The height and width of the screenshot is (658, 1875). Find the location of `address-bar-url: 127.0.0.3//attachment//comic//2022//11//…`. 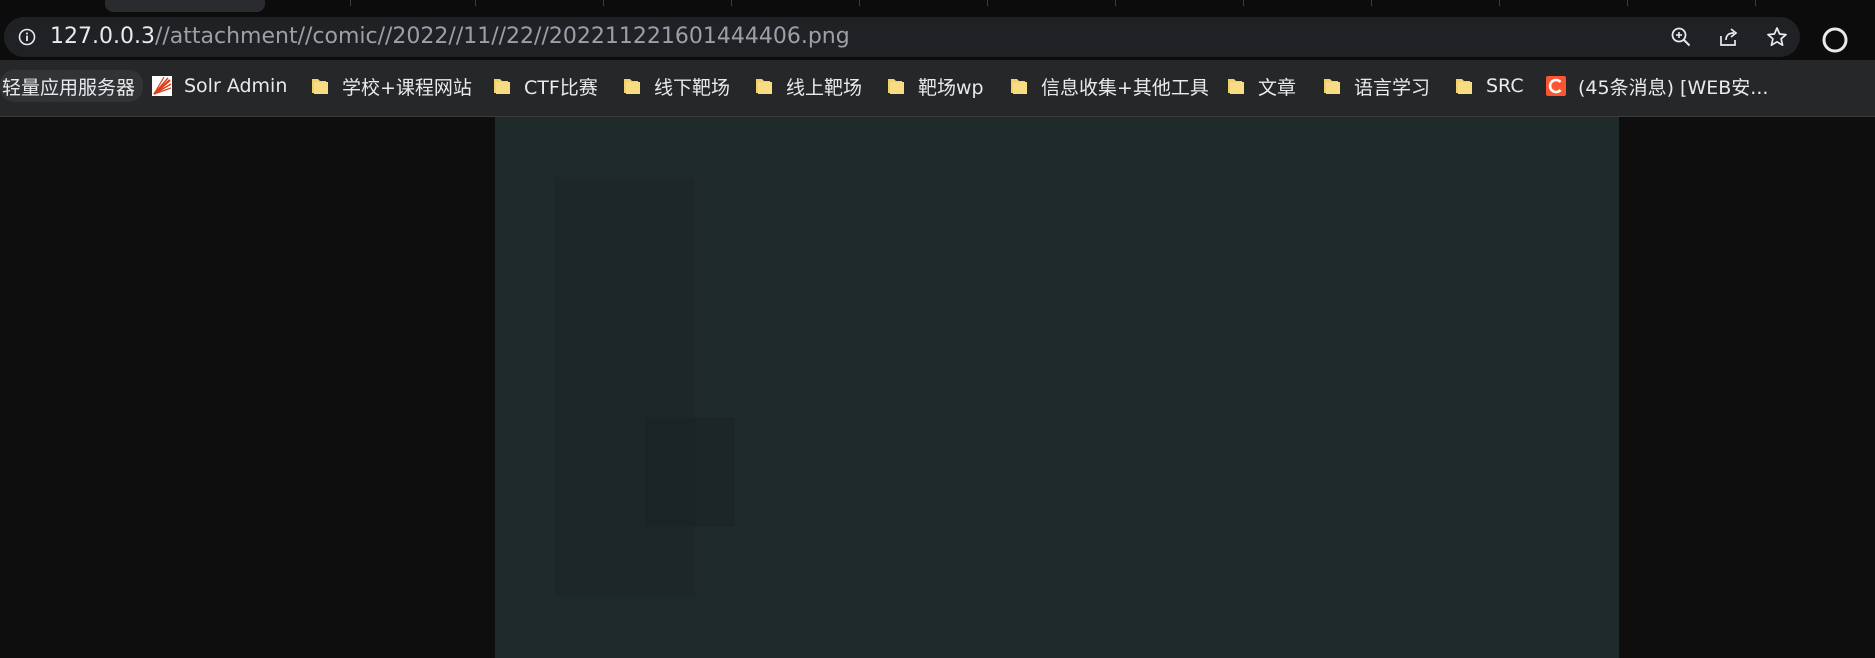

address-bar-url: 127.0.0.3//attachment//comic//2022//11//… is located at coordinates (450, 37).